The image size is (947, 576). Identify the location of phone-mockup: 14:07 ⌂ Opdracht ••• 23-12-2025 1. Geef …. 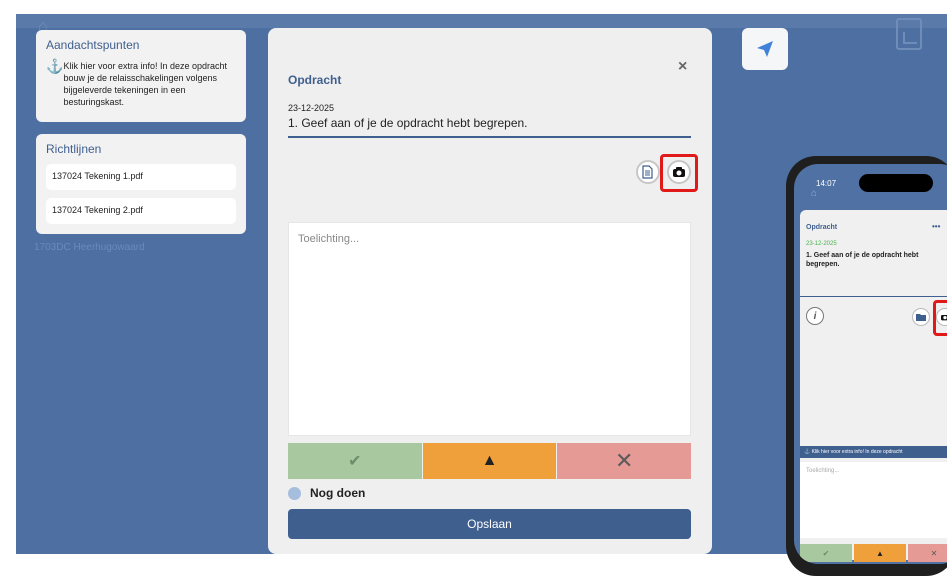
(866, 366).